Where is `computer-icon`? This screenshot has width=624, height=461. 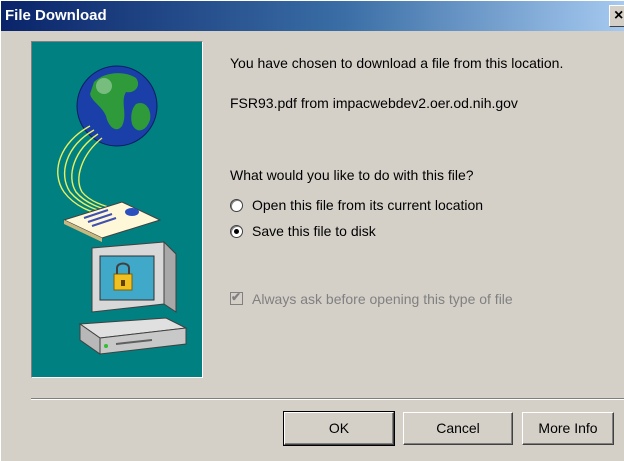
computer-icon is located at coordinates (133, 297).